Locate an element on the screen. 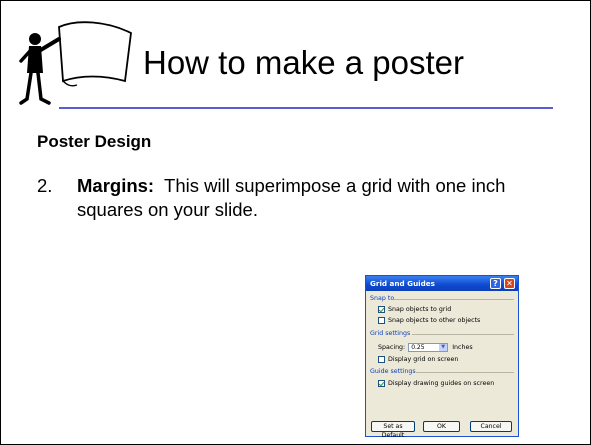  spacing-row: Spacing: 0.25 ▼ Inches is located at coordinates (425, 347).